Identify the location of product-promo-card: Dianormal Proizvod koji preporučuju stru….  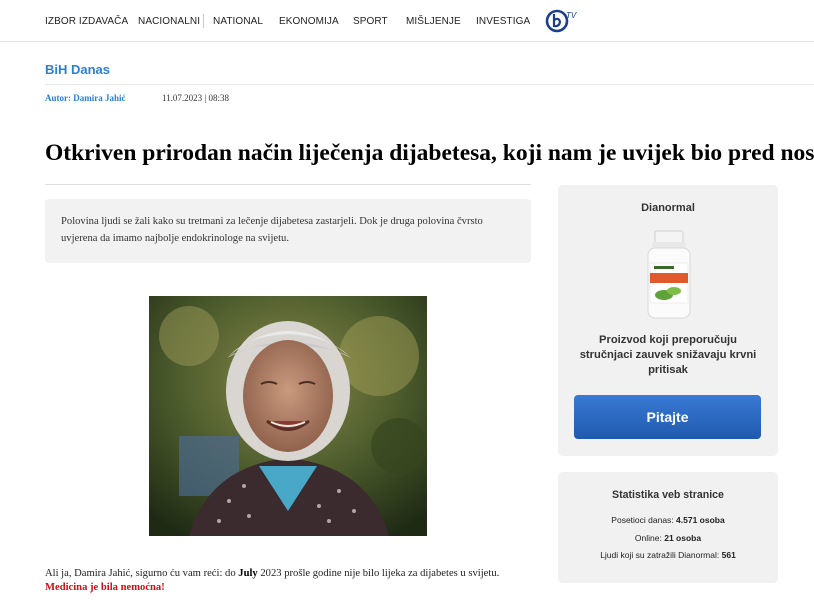
(668, 320).